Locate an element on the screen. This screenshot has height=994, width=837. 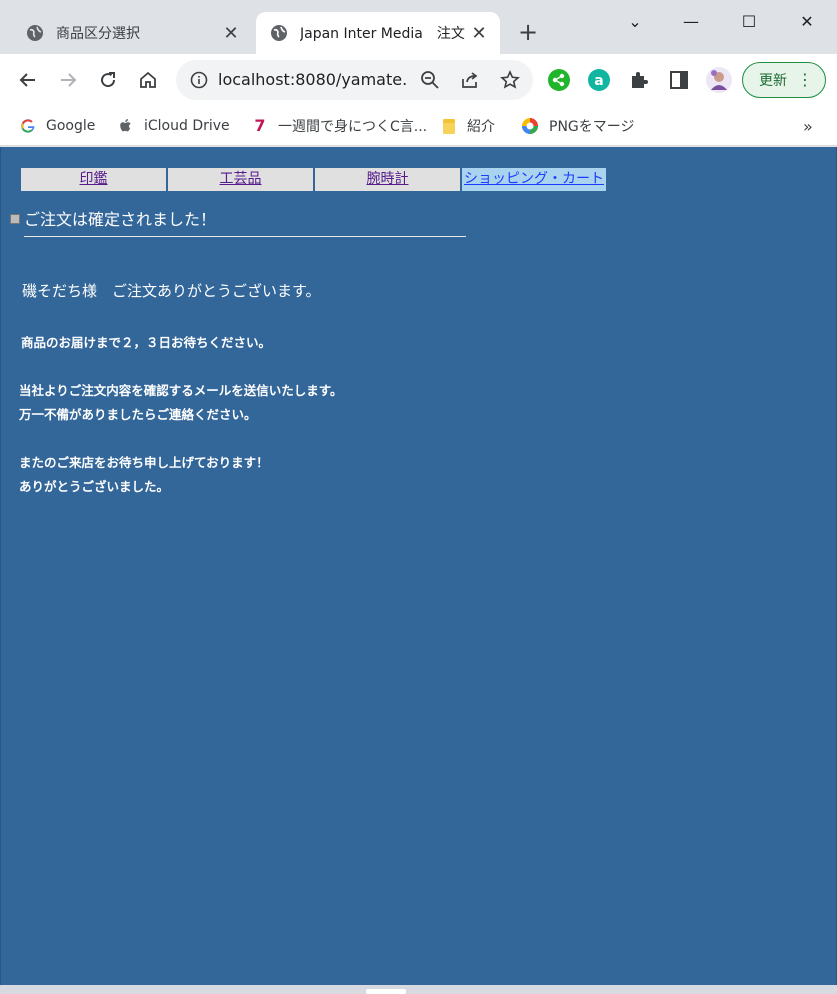
minimize-button: — is located at coordinates (691, 21).